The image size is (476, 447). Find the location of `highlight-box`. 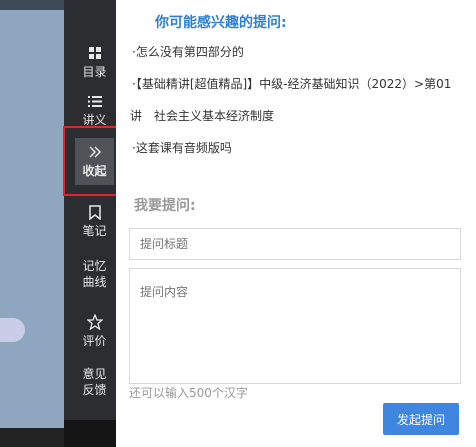

highlight-box is located at coordinates (92, 161).